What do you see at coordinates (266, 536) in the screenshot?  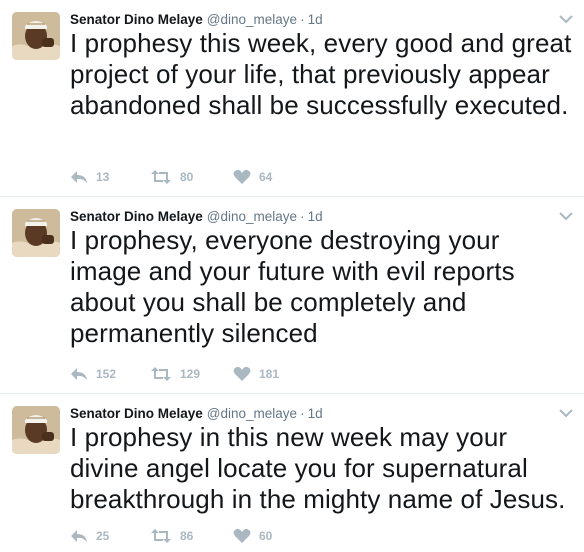 I see `like-count: 60` at bounding box center [266, 536].